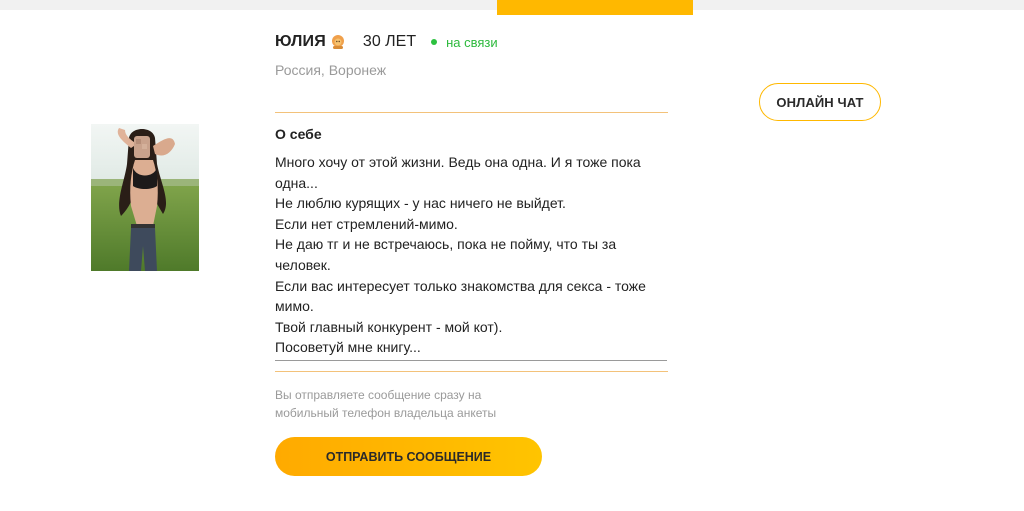 Image resolution: width=1024 pixels, height=511 pixels. What do you see at coordinates (434, 42) in the screenshot?
I see `online-status-dot-icon` at bounding box center [434, 42].